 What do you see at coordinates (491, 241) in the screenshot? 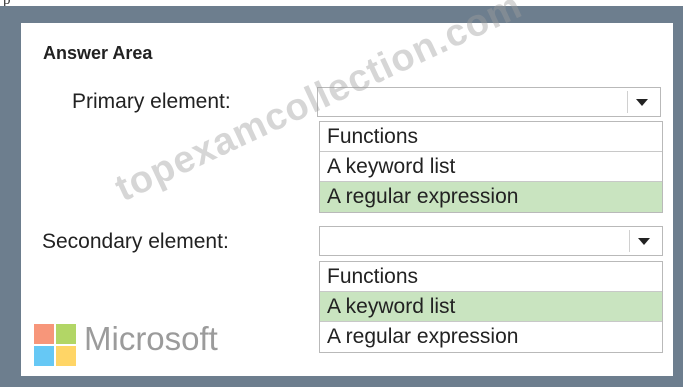
I see `secondary-element-dropdown` at bounding box center [491, 241].